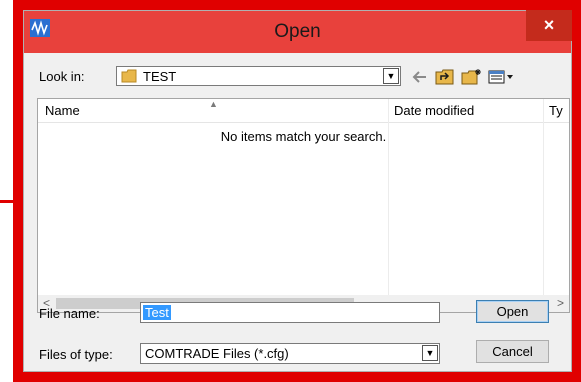 This screenshot has width=581, height=382. Describe the element at coordinates (6, 201) in the screenshot. I see `red-connector-line` at that location.